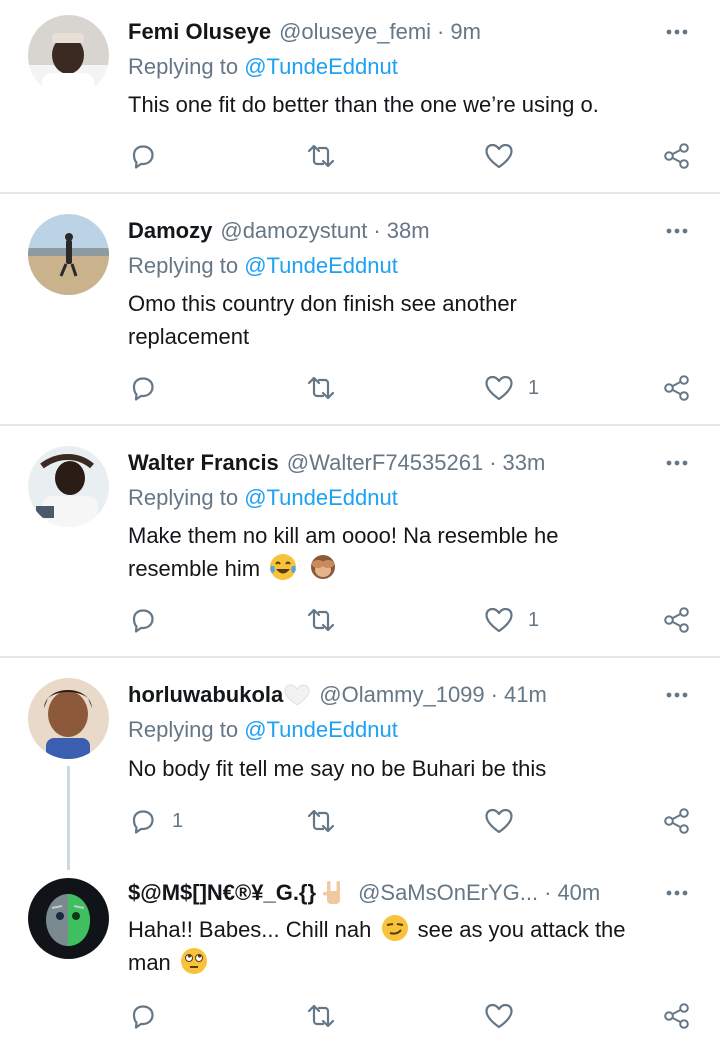 This screenshot has height=1050, width=720. What do you see at coordinates (524, 463) in the screenshot?
I see `timestamp: 33m` at bounding box center [524, 463].